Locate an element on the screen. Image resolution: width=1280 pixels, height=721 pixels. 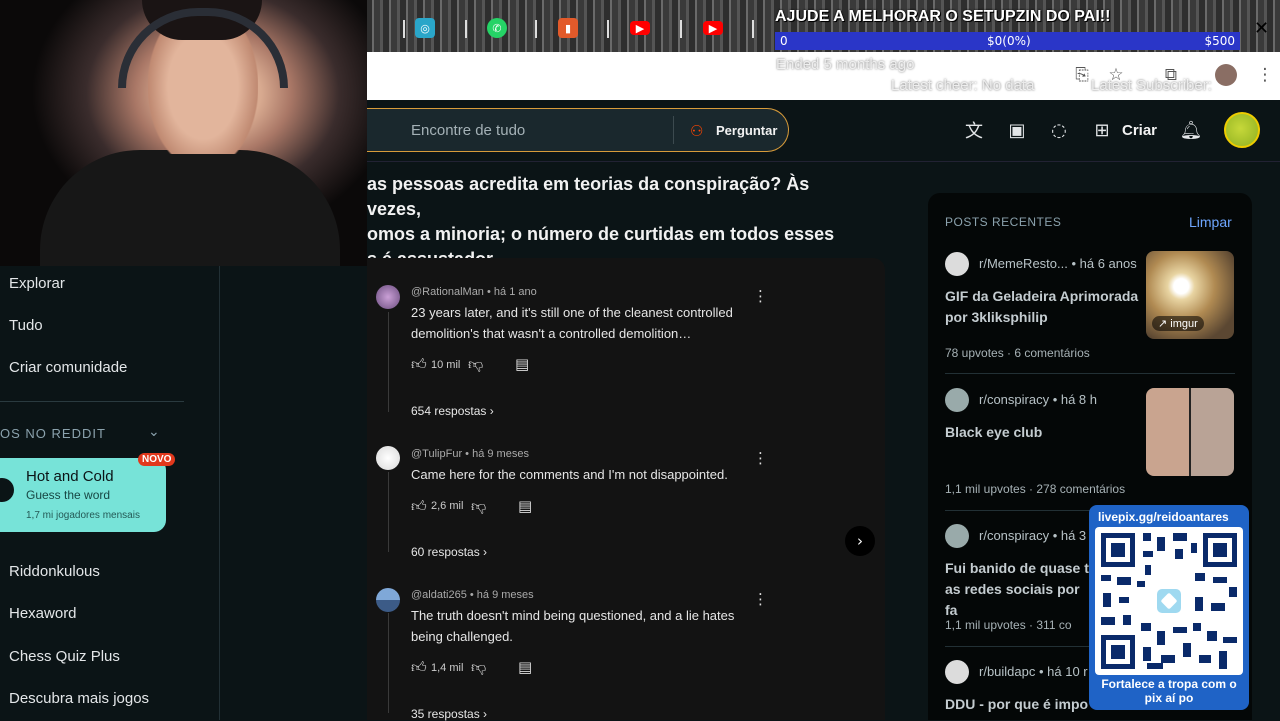
sidebar-game-riddonkulous: Riddonkulous is located at coordinates (54, 571).